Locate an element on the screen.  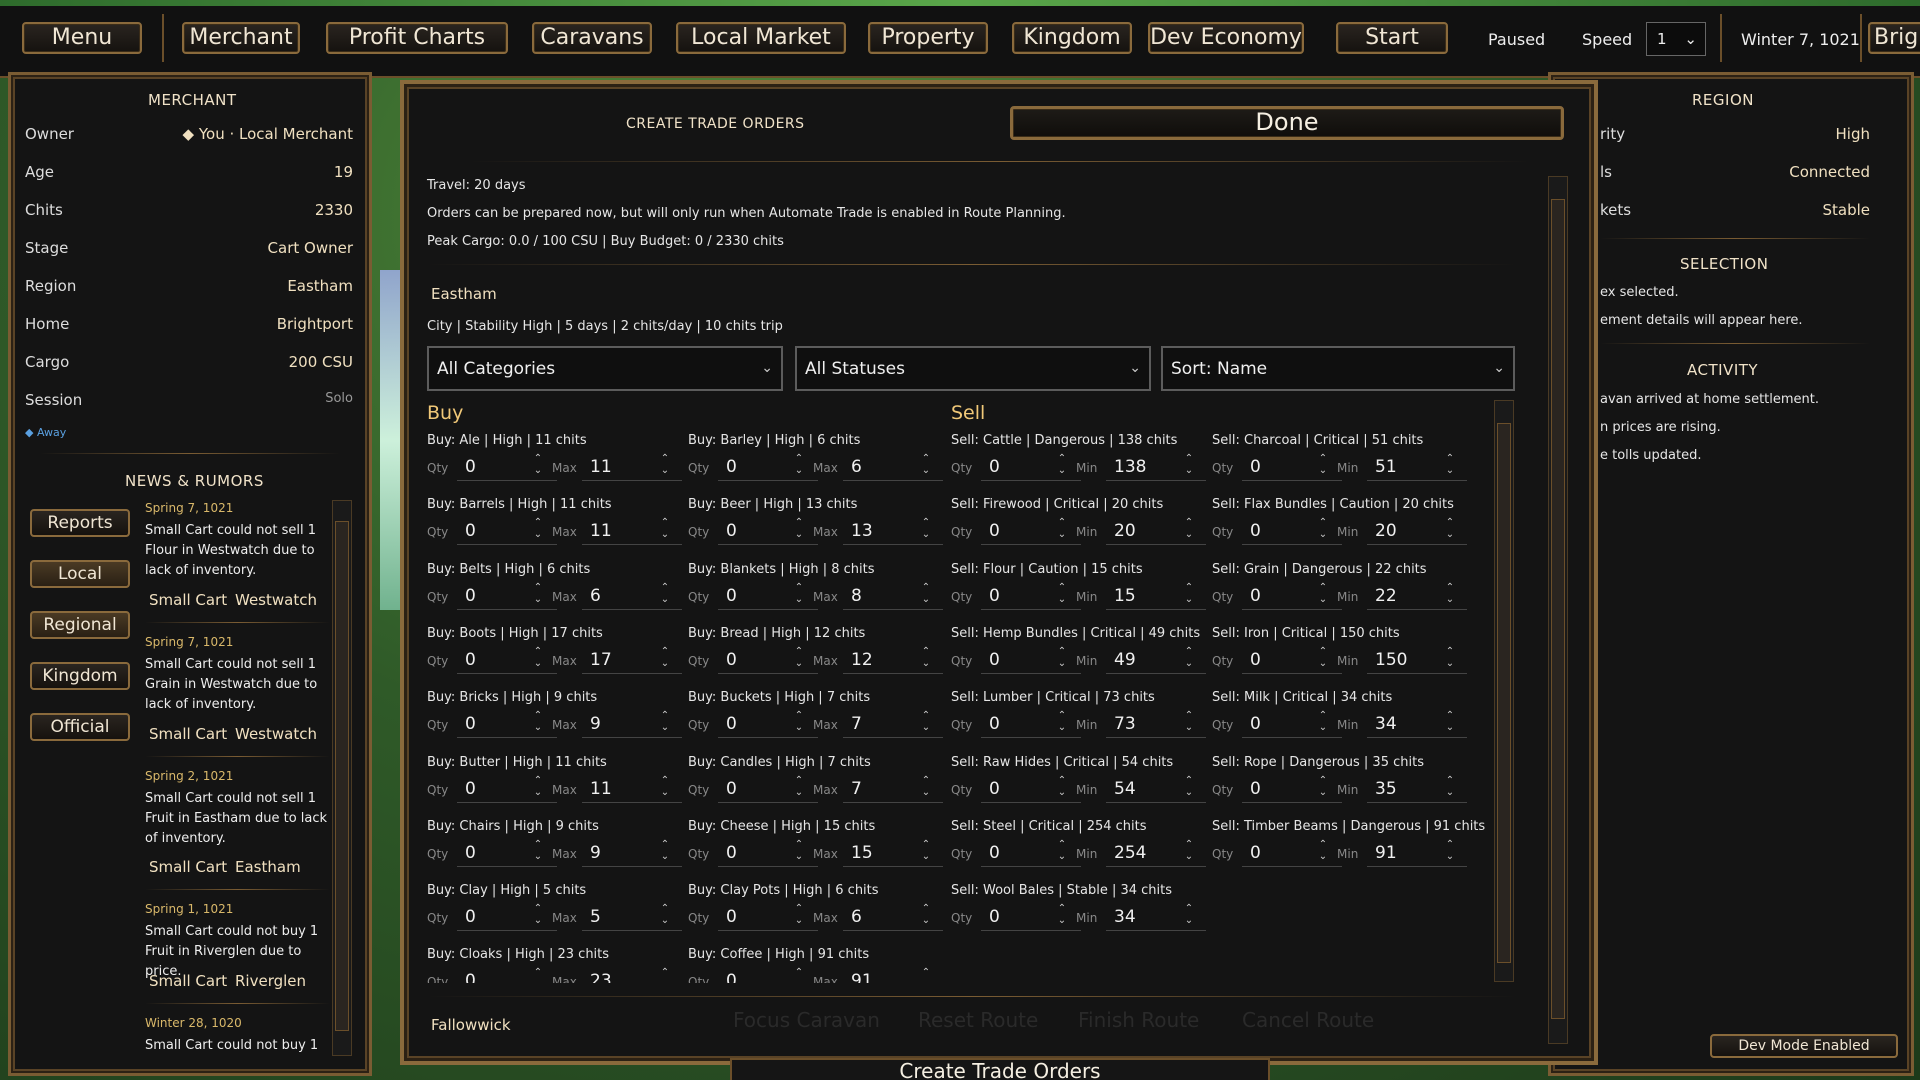
limit-input: 5 is located at coordinates (595, 917).